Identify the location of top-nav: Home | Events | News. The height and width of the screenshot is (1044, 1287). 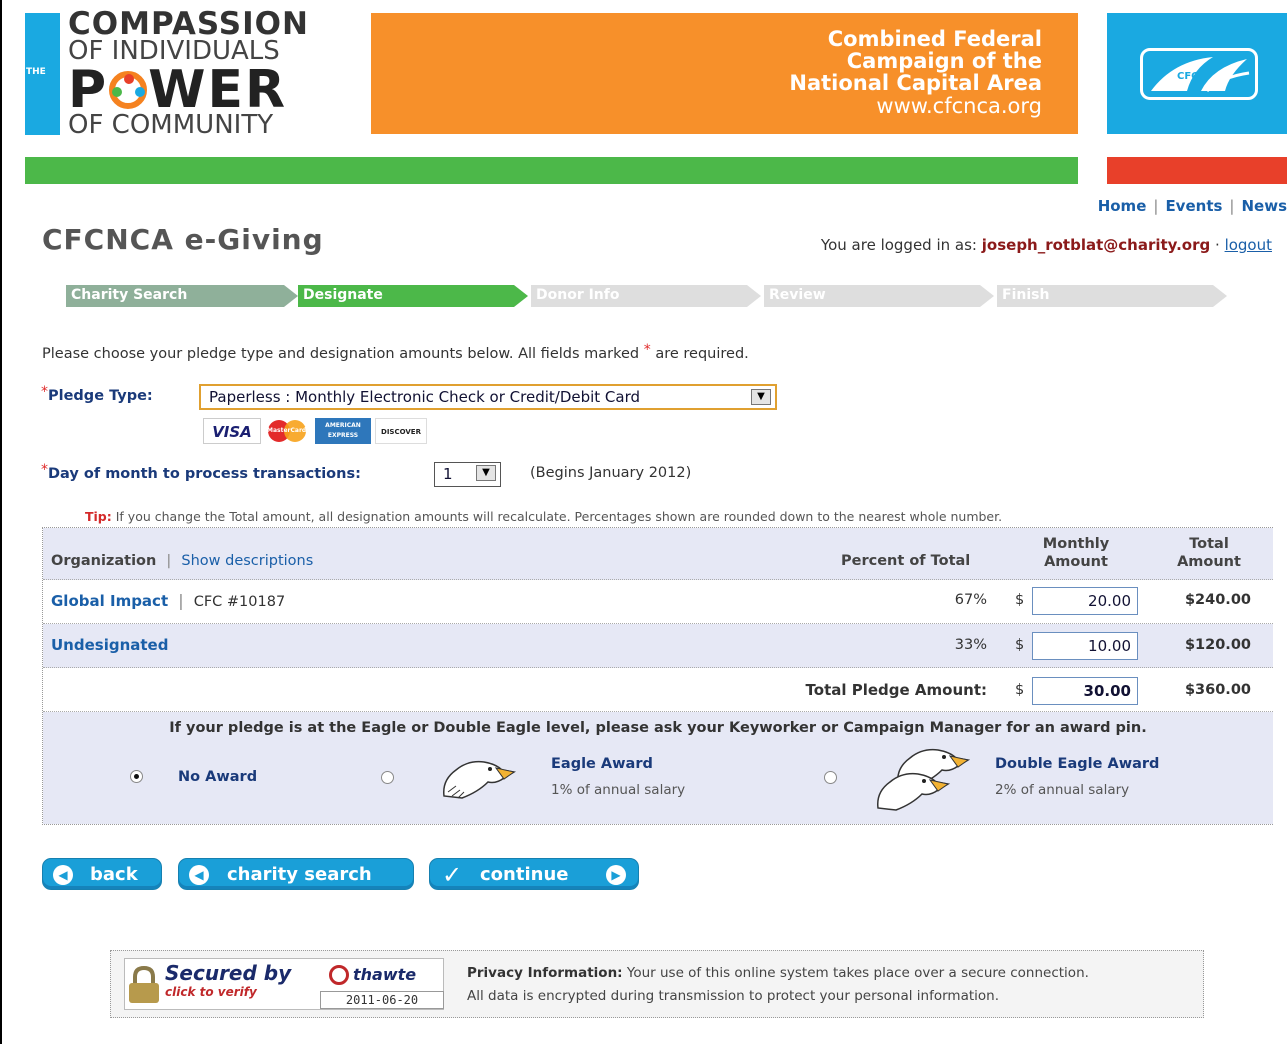
(1192, 206).